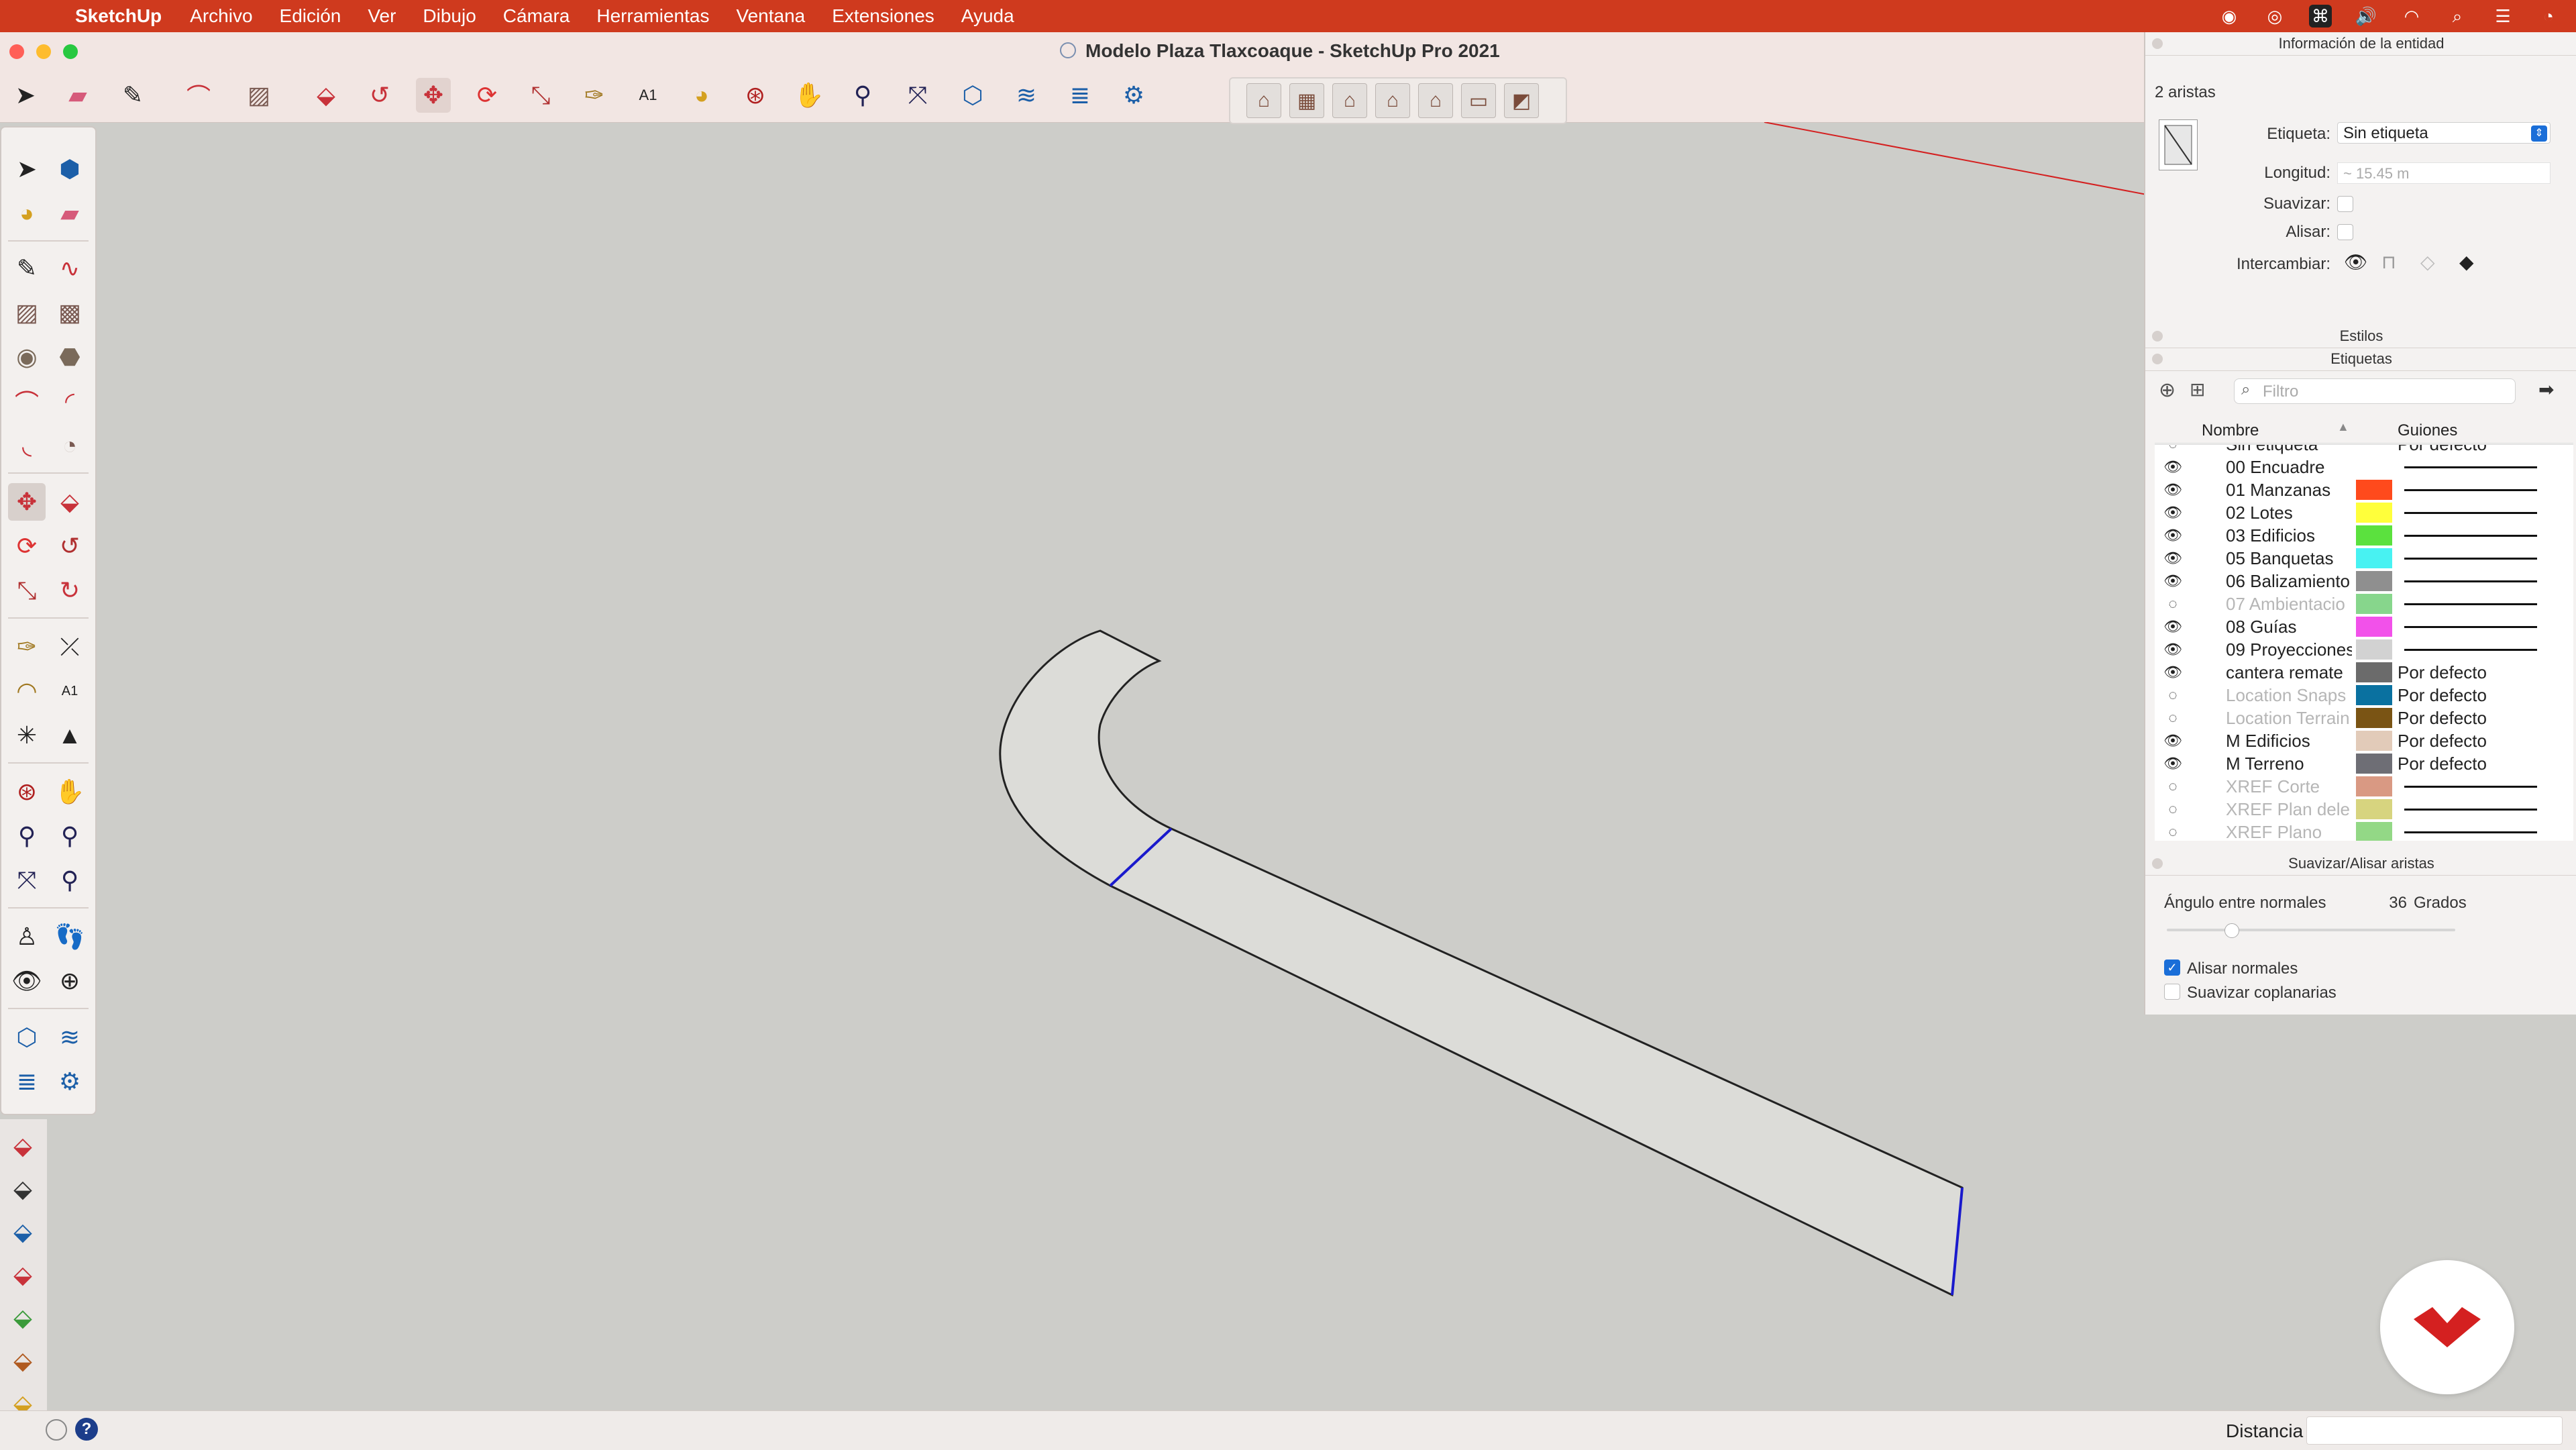  Describe the element at coordinates (70, 647) in the screenshot. I see `dimension-icon: ⤫` at that location.